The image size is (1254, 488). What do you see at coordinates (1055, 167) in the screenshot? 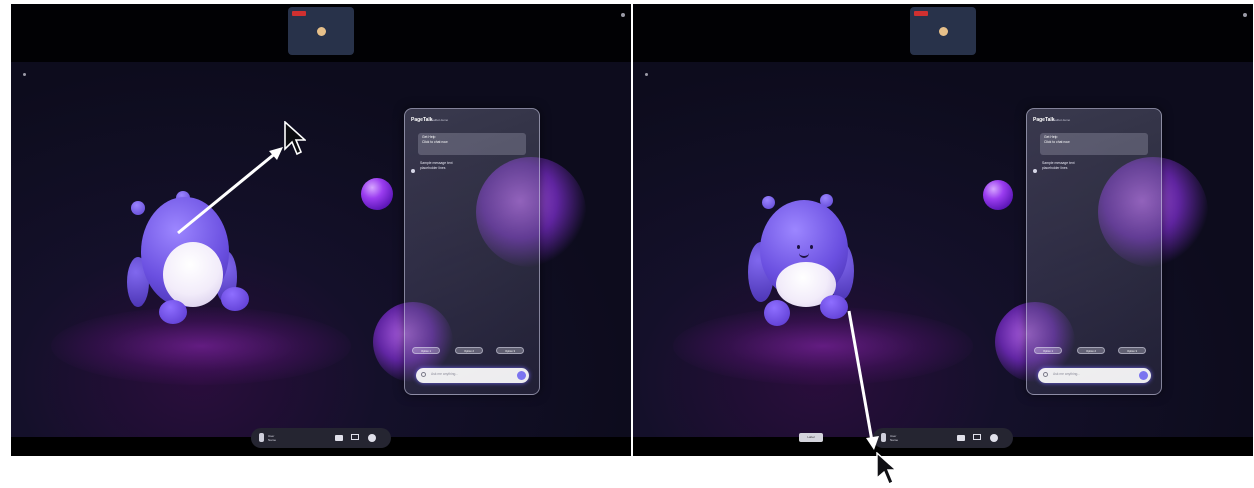
I see `message-line: placeholder lines` at bounding box center [1055, 167].